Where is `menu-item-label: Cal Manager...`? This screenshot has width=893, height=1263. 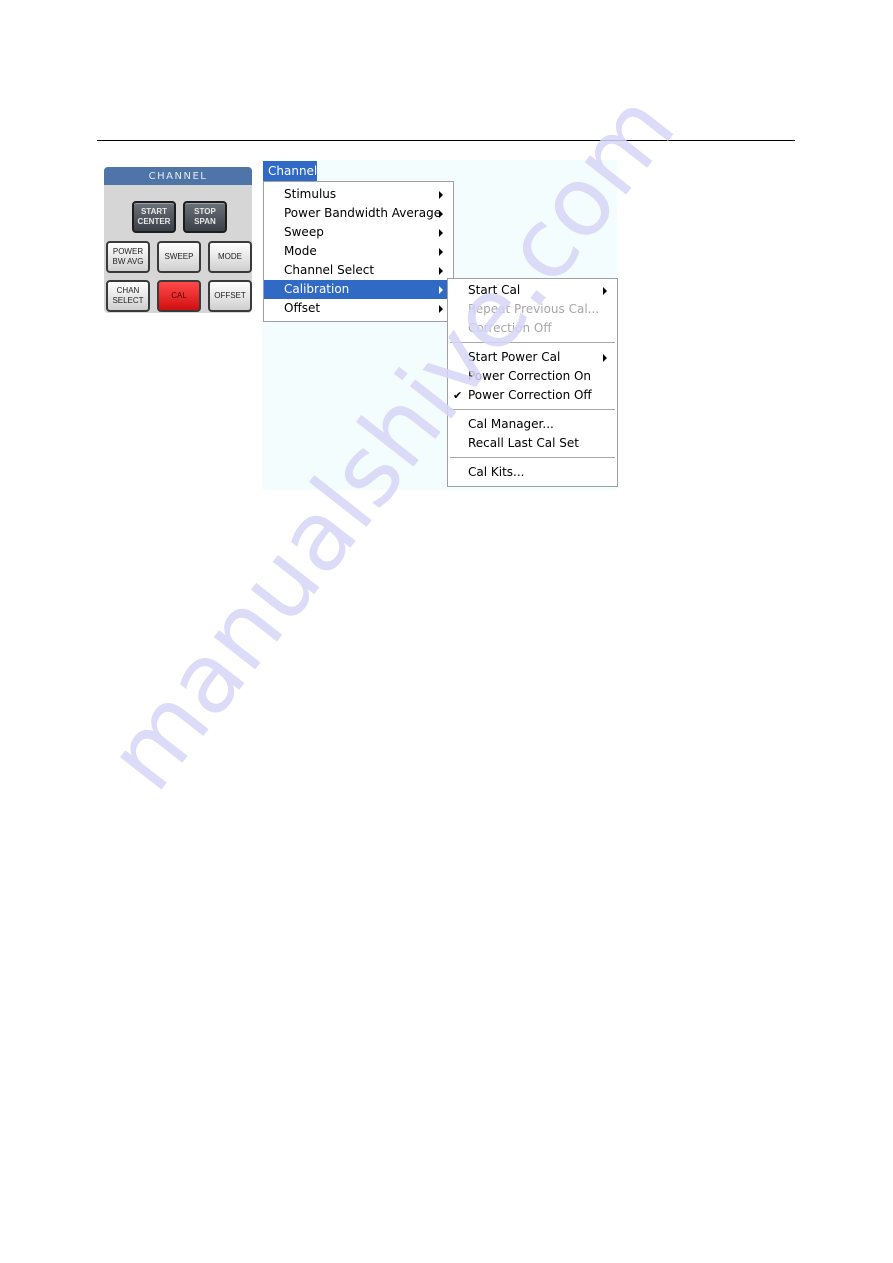
menu-item-label: Cal Manager... is located at coordinates (511, 424).